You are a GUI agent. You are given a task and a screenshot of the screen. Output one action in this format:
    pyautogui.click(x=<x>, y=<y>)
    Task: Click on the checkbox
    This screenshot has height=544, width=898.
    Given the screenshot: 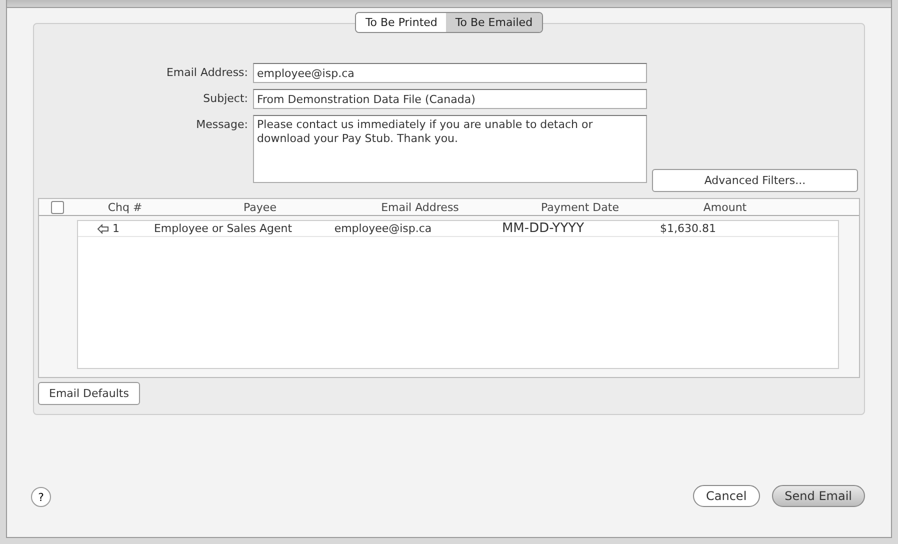 What is the action you would take?
    pyautogui.click(x=57, y=207)
    